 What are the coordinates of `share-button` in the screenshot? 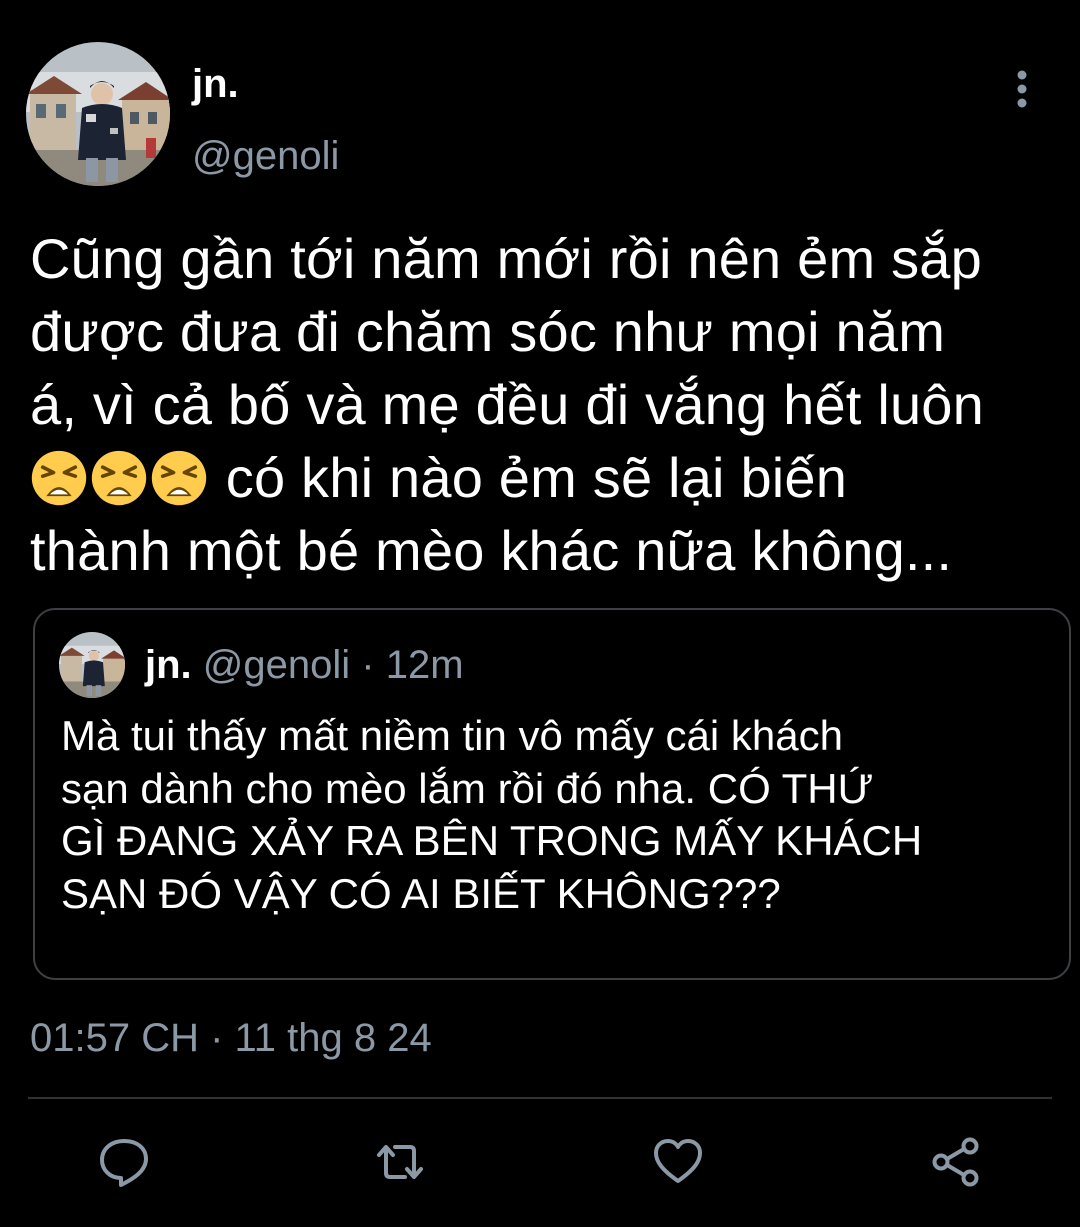 It's located at (956, 1162).